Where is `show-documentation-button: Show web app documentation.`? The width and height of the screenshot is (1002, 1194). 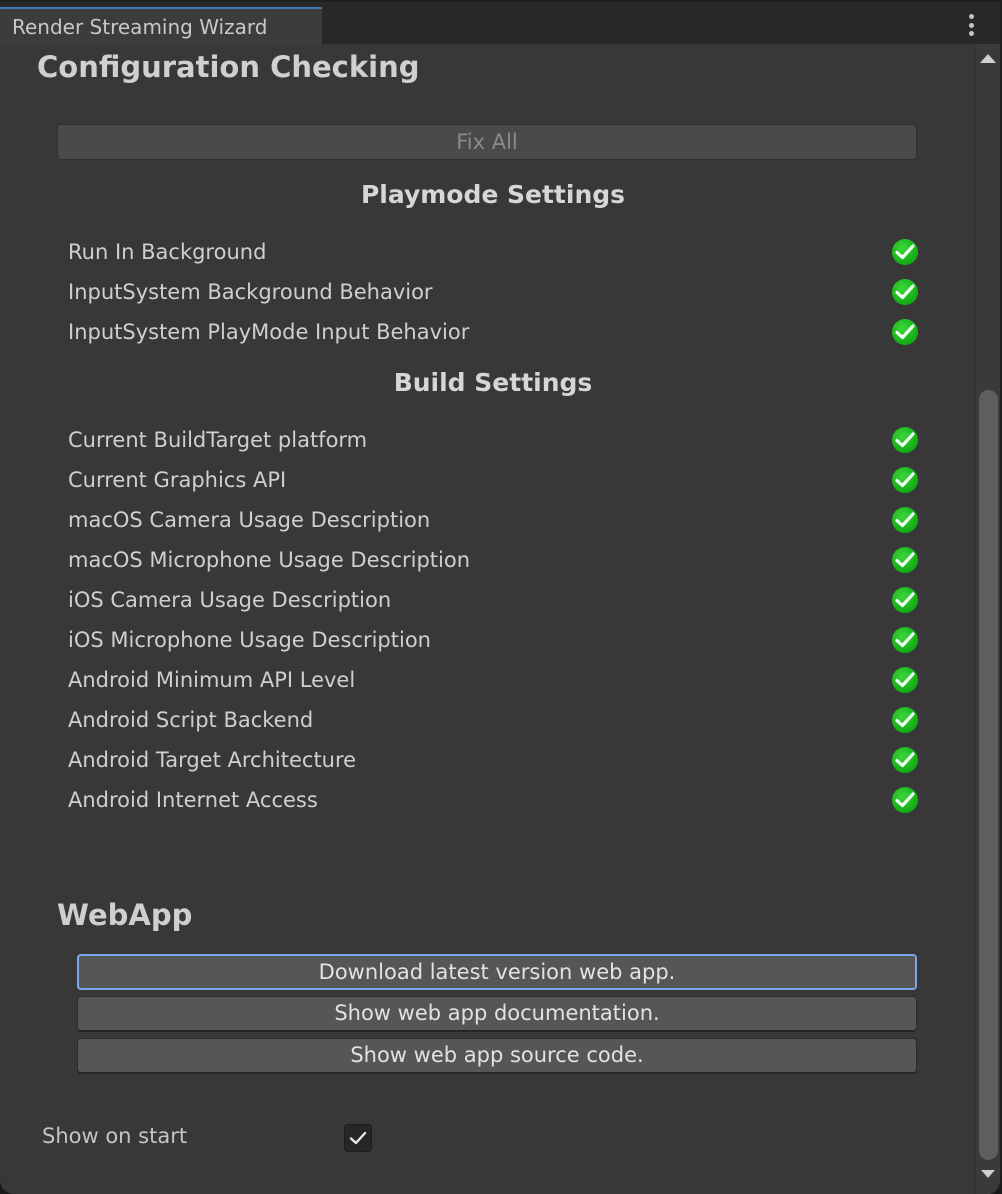 show-documentation-button: Show web app documentation. is located at coordinates (497, 1014).